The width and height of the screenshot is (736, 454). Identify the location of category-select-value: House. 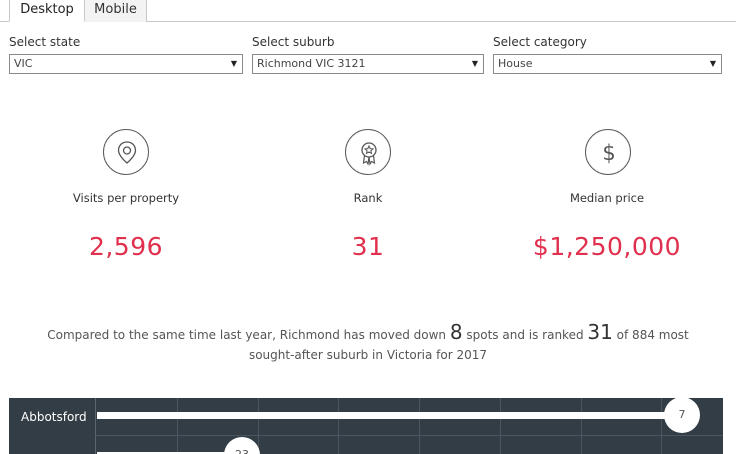
(515, 63).